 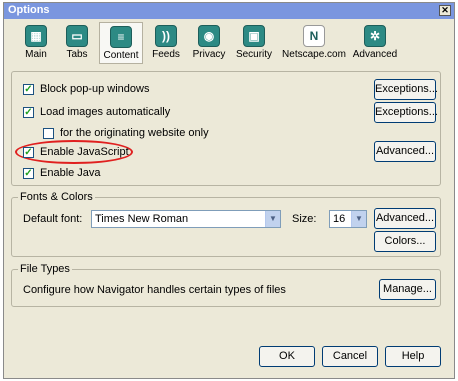 I want to click on default-font-value: Times New Roman, so click(x=142, y=219).